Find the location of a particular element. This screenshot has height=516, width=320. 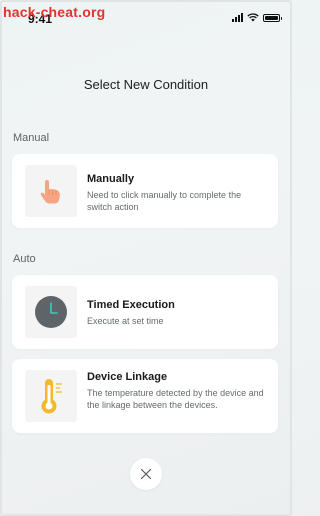

card-title: Timed Execution is located at coordinates (131, 305).